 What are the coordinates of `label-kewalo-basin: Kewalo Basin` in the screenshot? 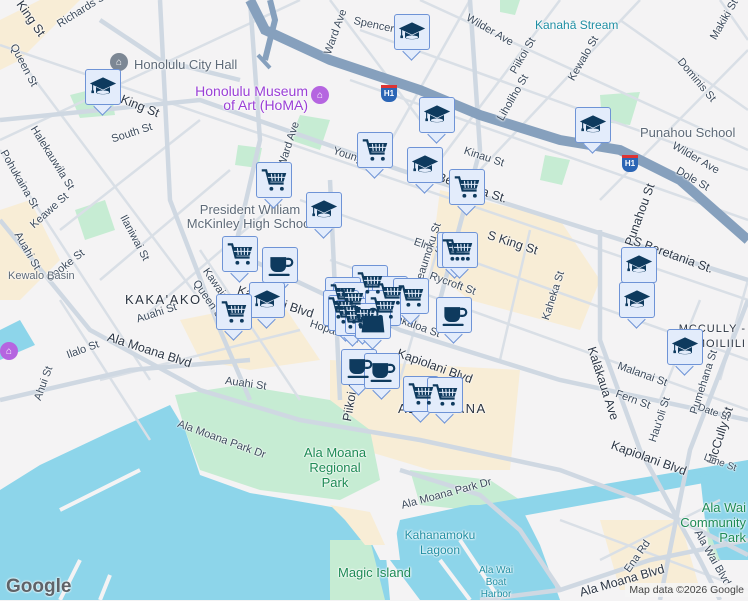 It's located at (41, 276).